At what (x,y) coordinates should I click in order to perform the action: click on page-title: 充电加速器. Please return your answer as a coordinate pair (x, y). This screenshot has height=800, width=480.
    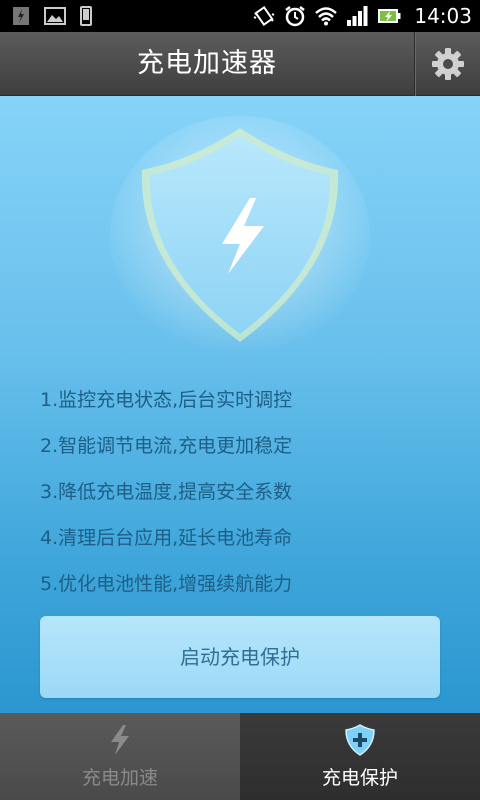
    Looking at the image, I should click on (207, 63).